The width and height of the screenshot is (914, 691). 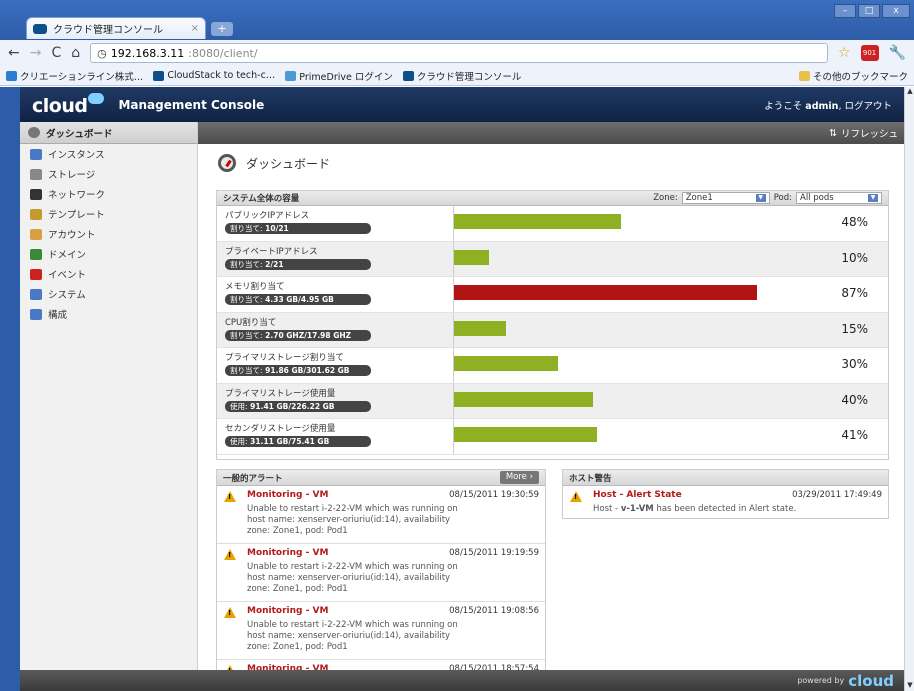 I want to click on url-input: ◷ 192.168.3.11:8080/client/, so click(x=459, y=53).